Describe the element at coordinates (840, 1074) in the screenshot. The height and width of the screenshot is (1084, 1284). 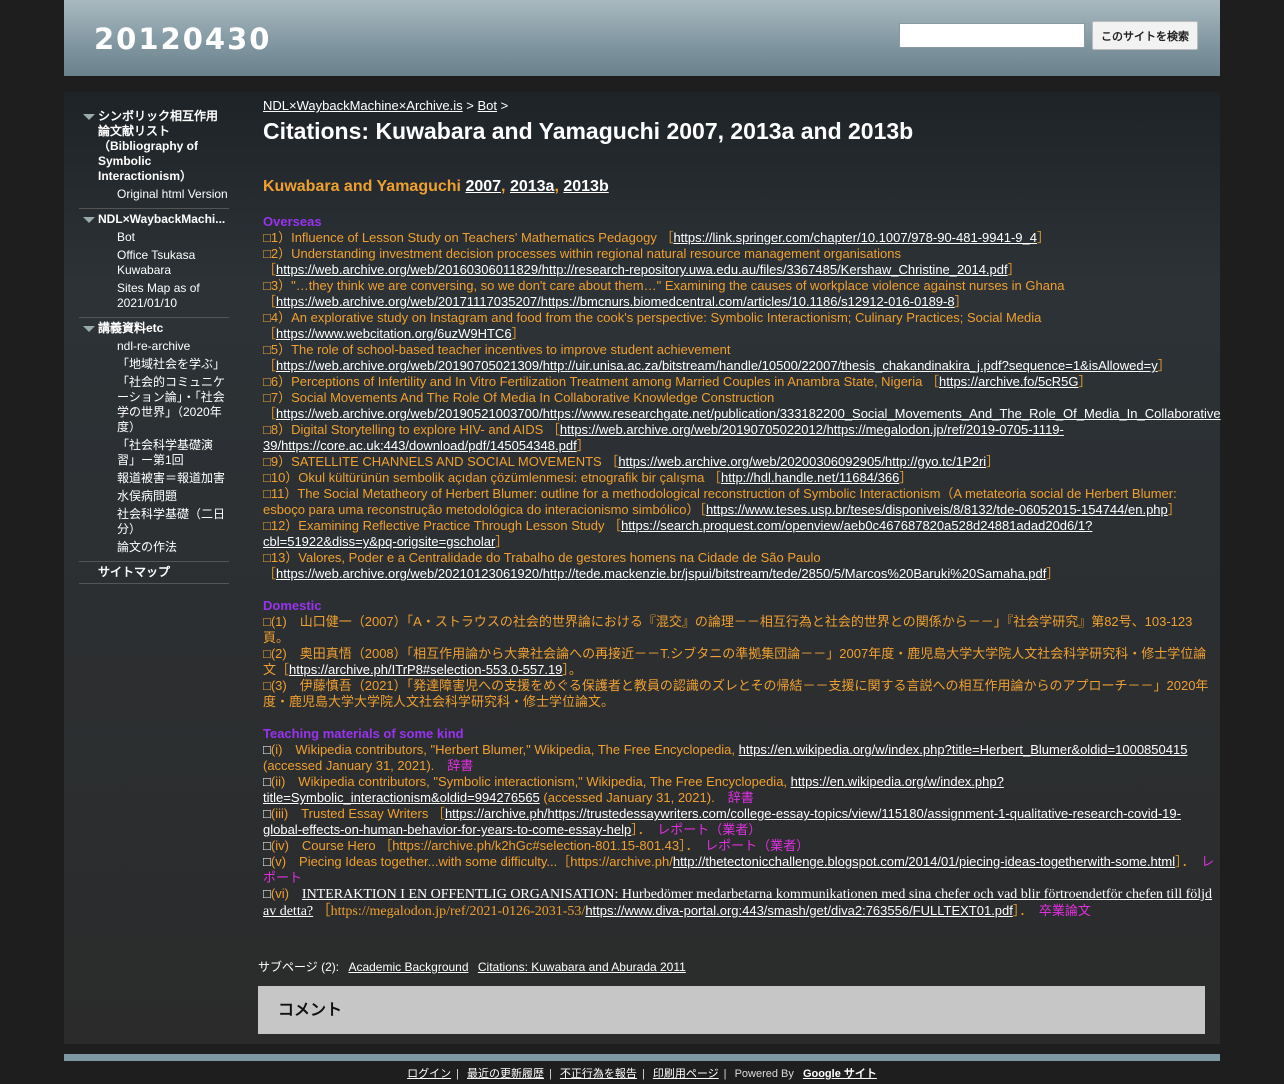
I see `footer-google-link: Google サイト` at that location.